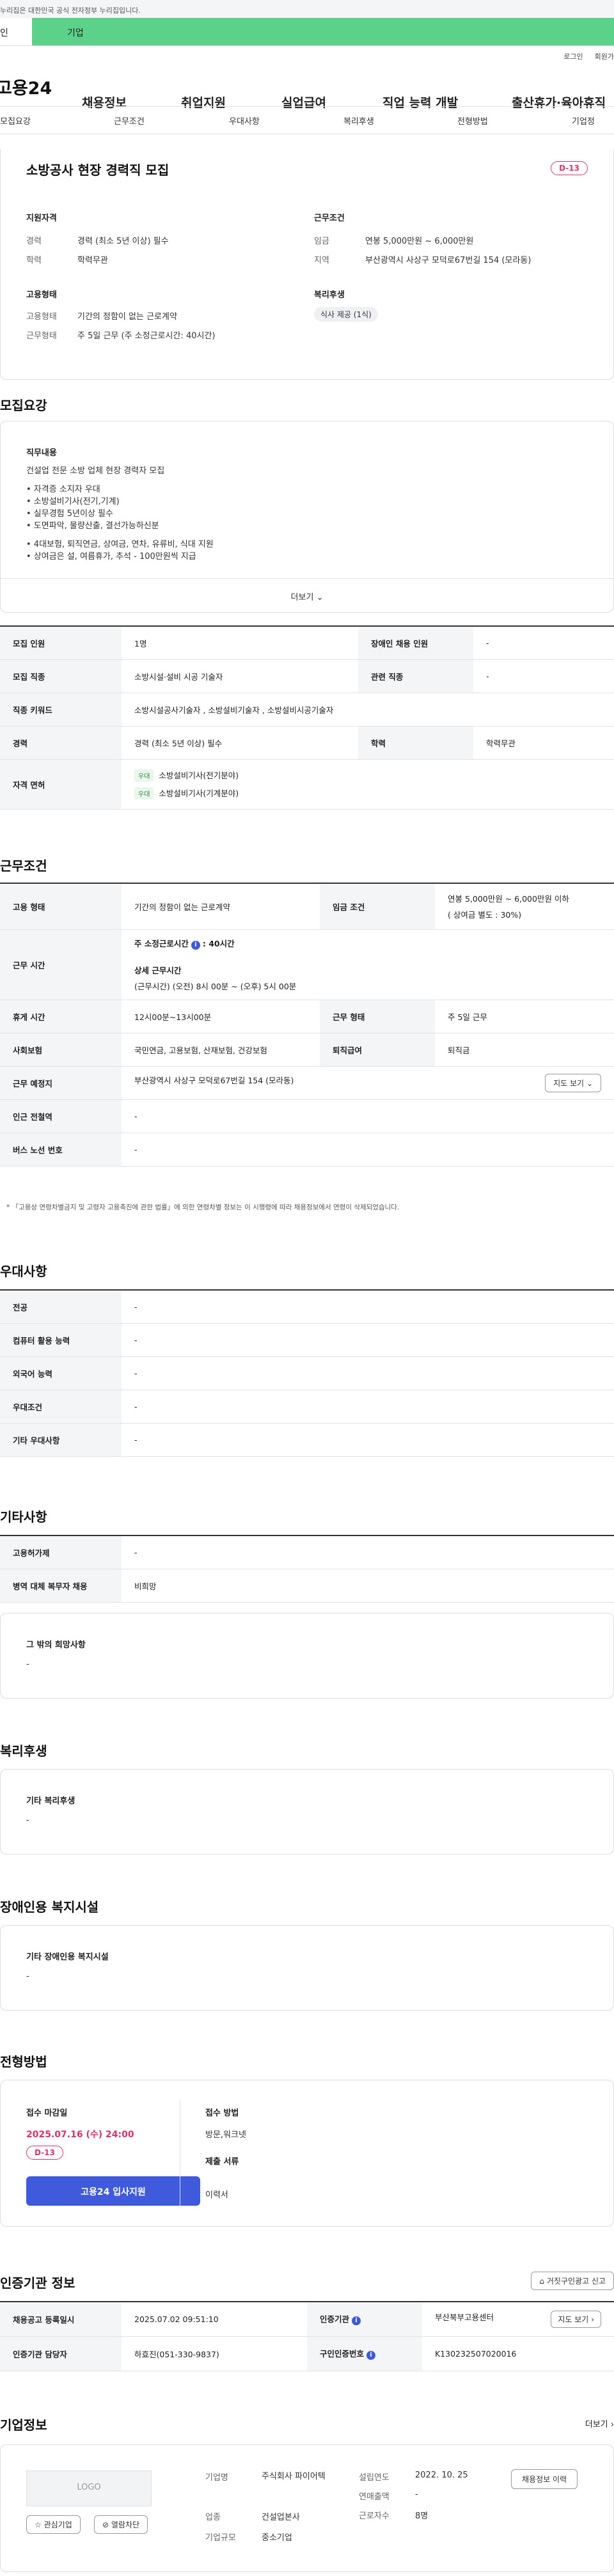 The image size is (614, 2576). I want to click on apply-button: 고용24 입사지원, so click(113, 2191).